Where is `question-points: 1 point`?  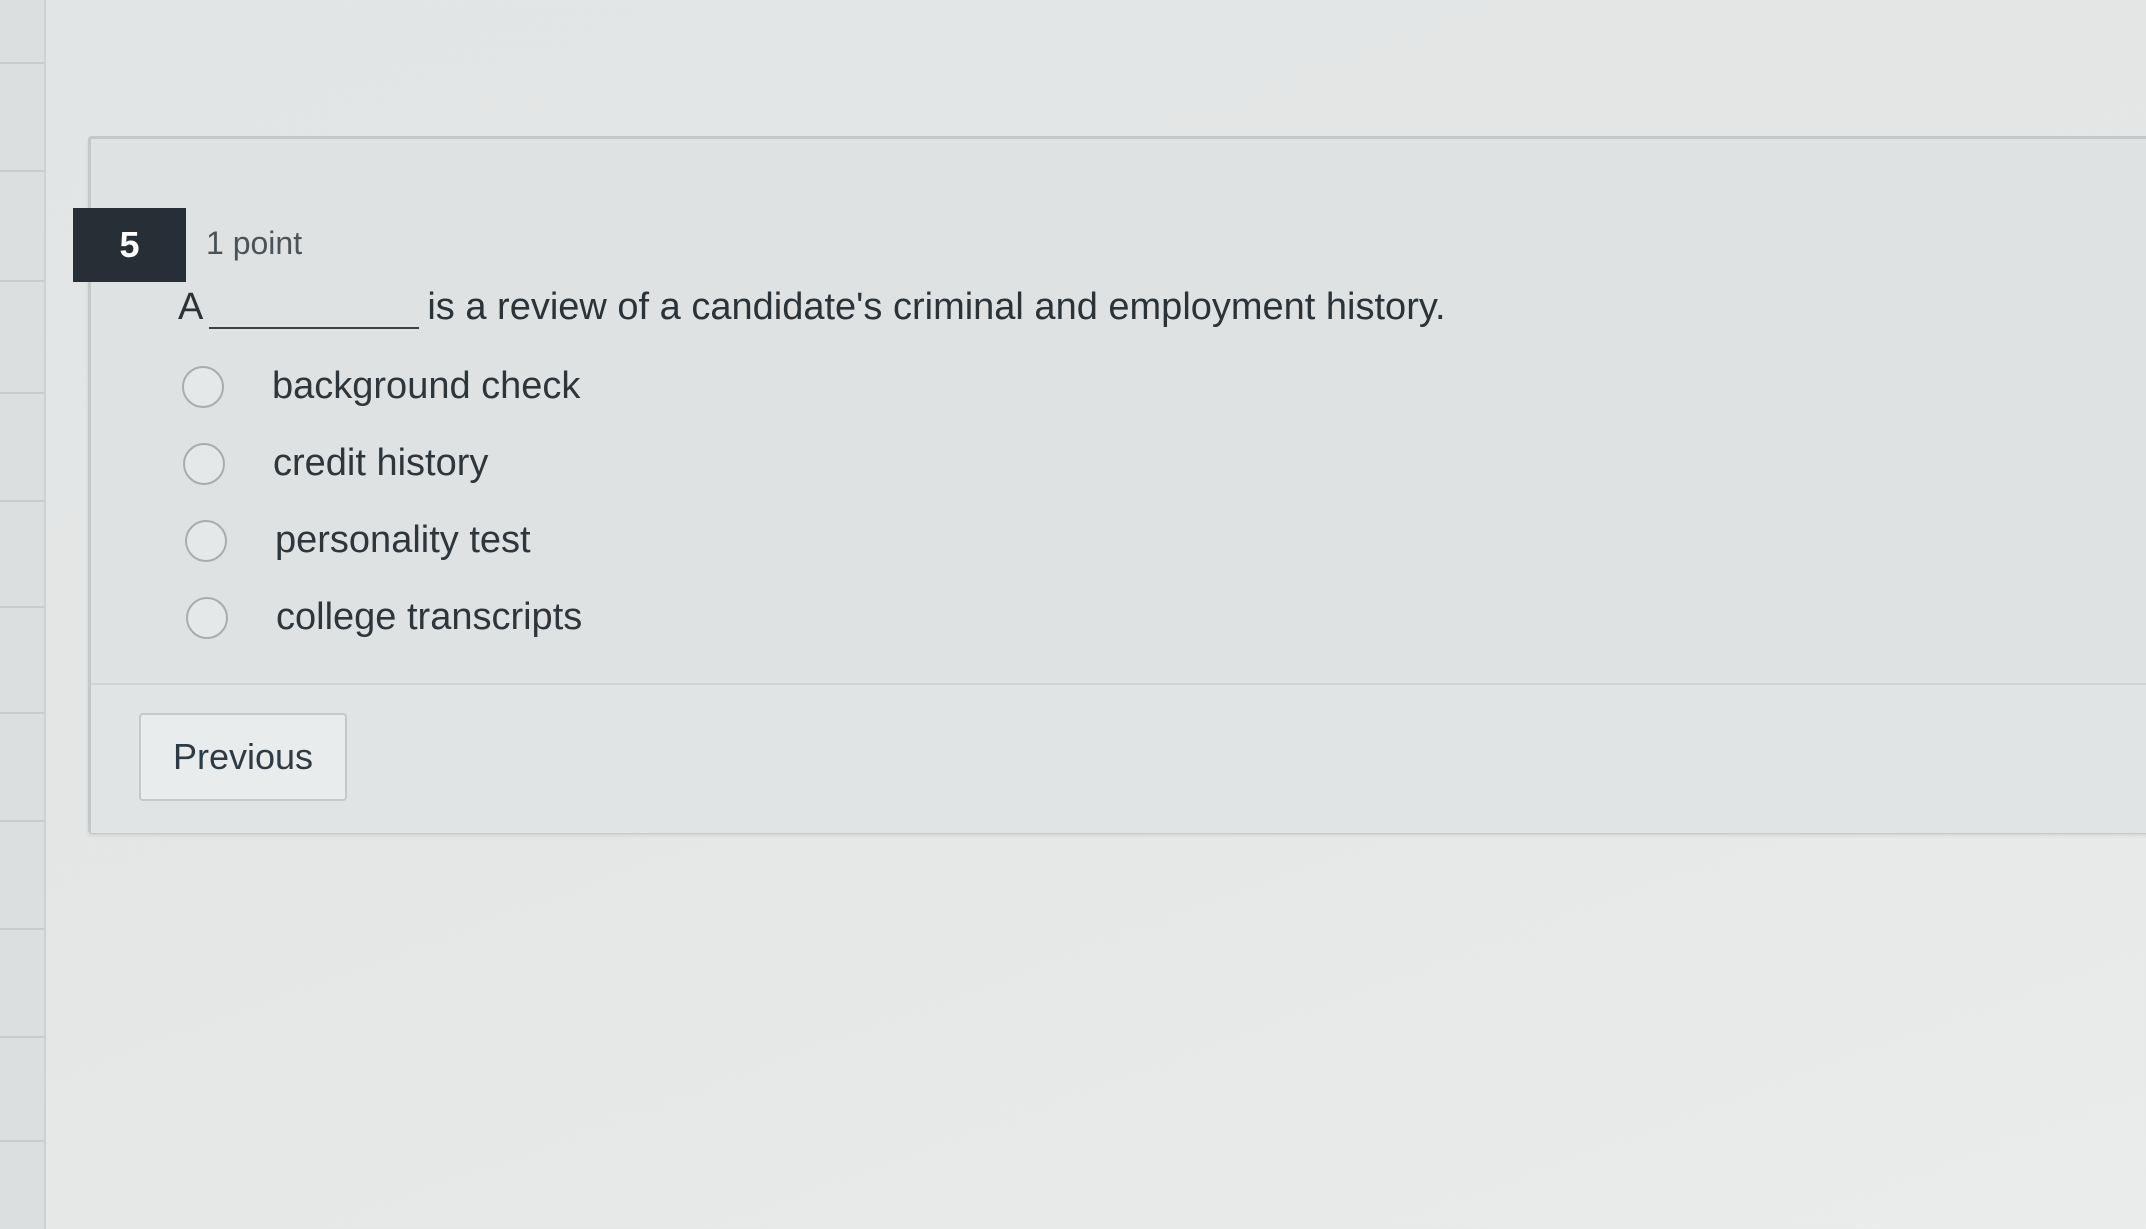
question-points: 1 point is located at coordinates (254, 243).